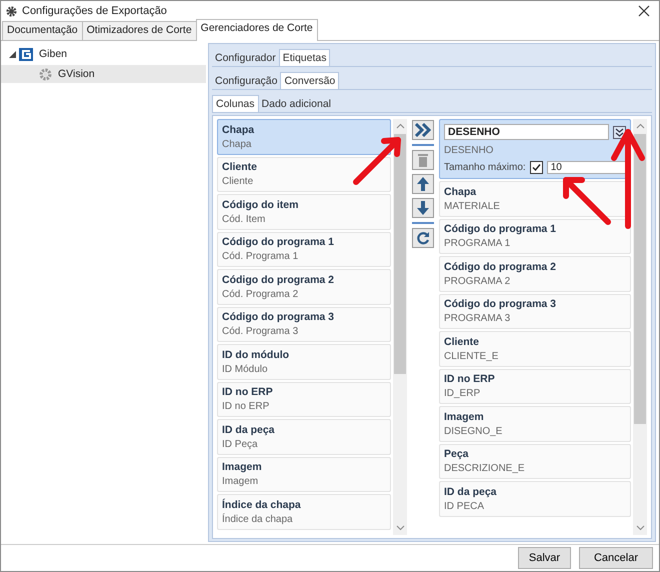 The image size is (660, 572). What do you see at coordinates (535, 348) in the screenshot?
I see `column-card: Cliente CLIENTE_E` at bounding box center [535, 348].